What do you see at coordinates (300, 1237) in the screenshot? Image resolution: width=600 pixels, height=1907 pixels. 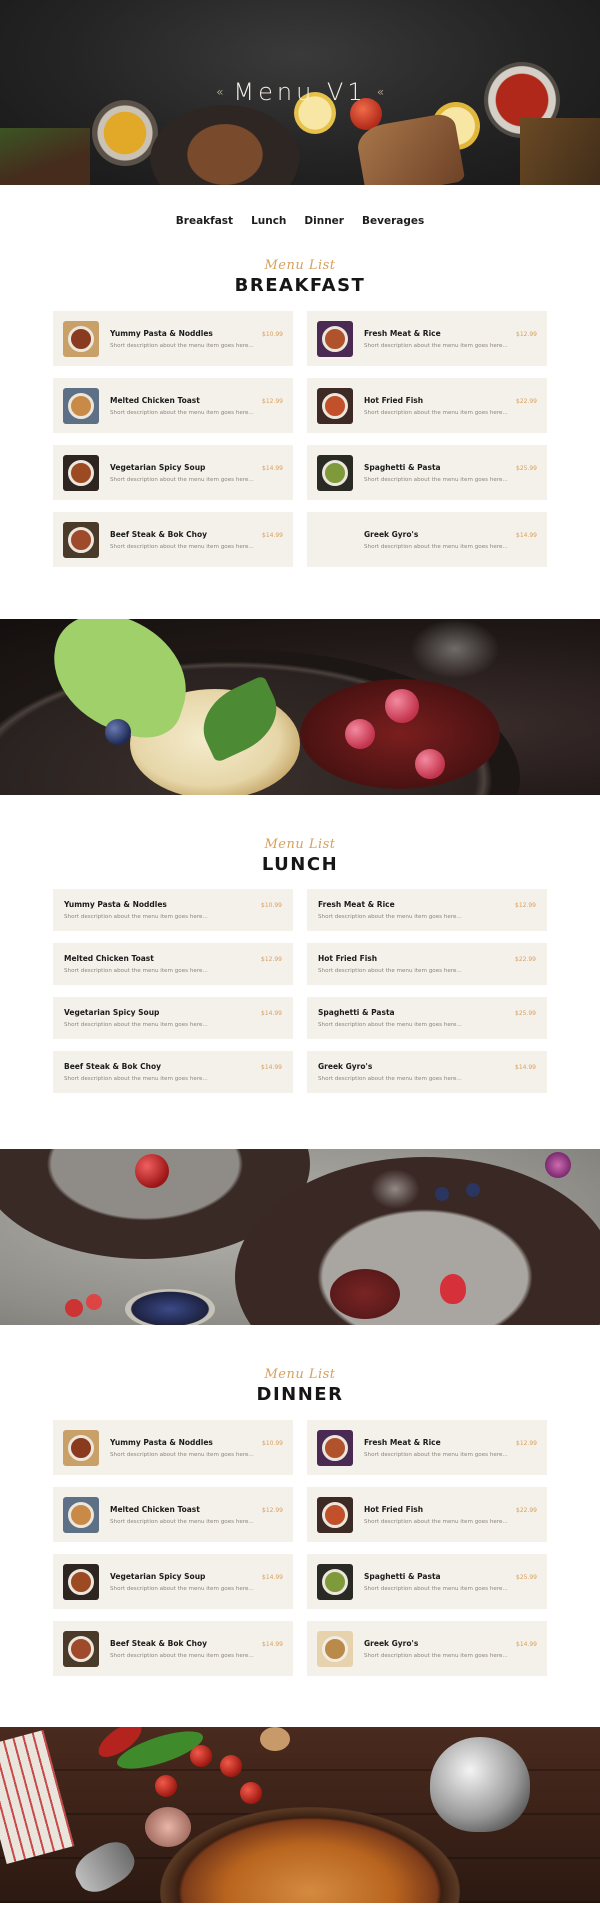 I see `plates-banner-image` at bounding box center [300, 1237].